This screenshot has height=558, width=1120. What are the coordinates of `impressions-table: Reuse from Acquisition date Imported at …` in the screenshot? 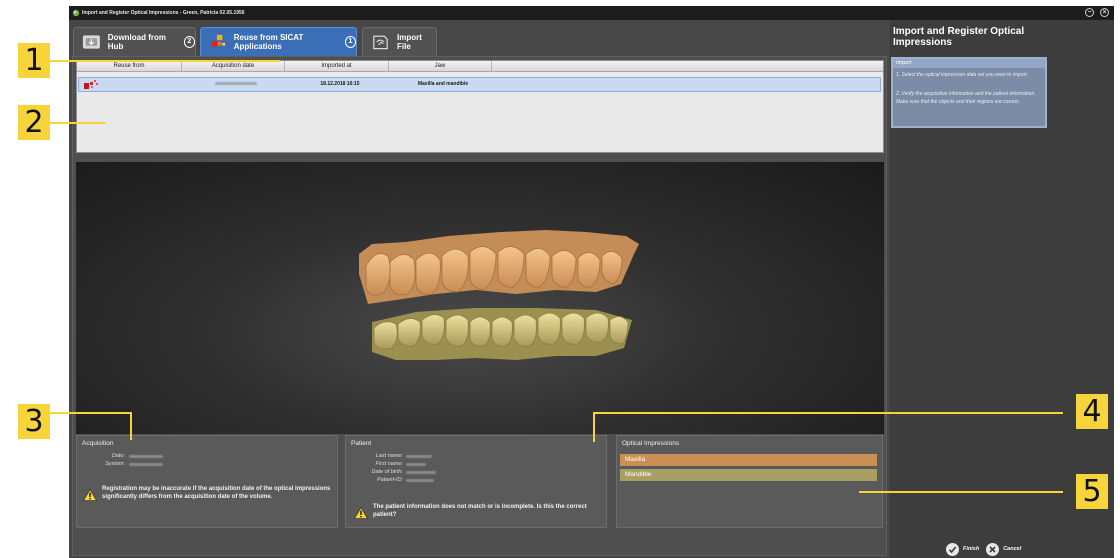 It's located at (480, 106).